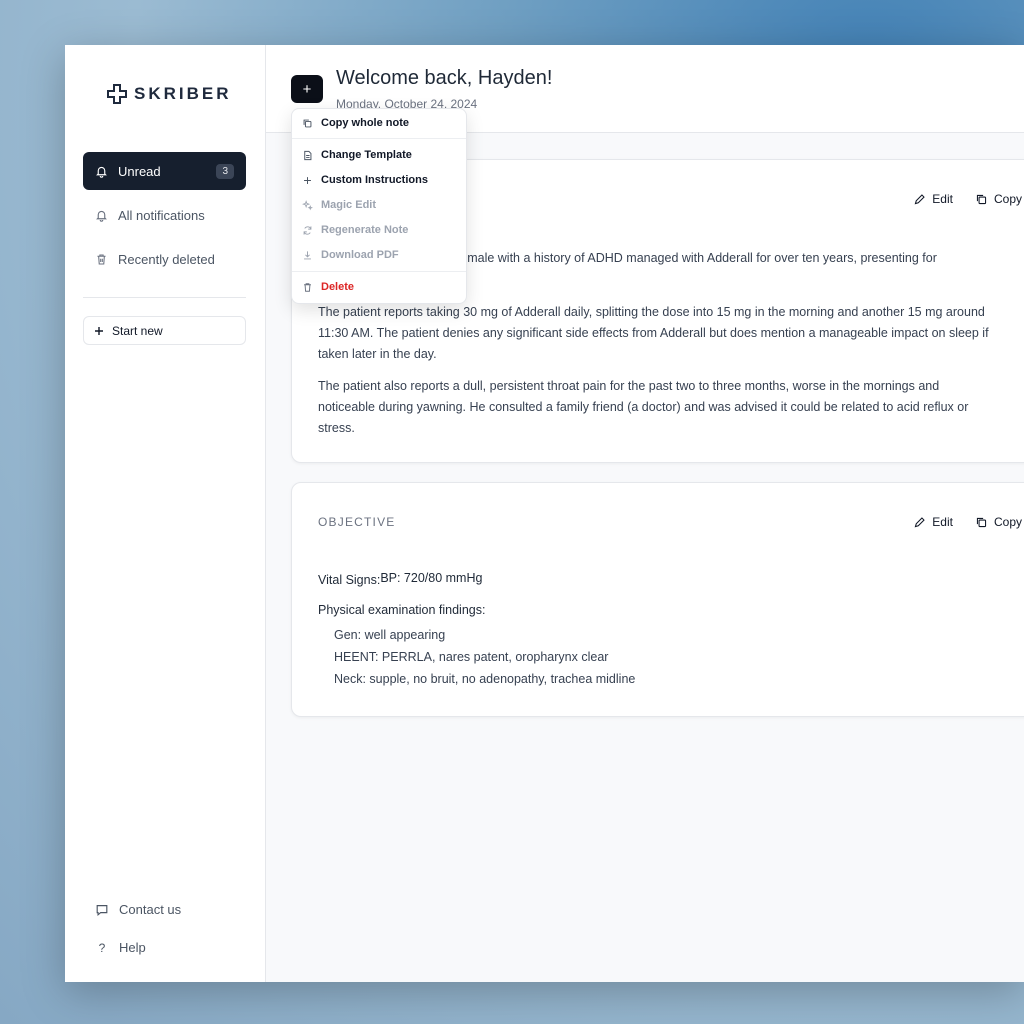  I want to click on menu-item-label: Magic Edit, so click(349, 205).